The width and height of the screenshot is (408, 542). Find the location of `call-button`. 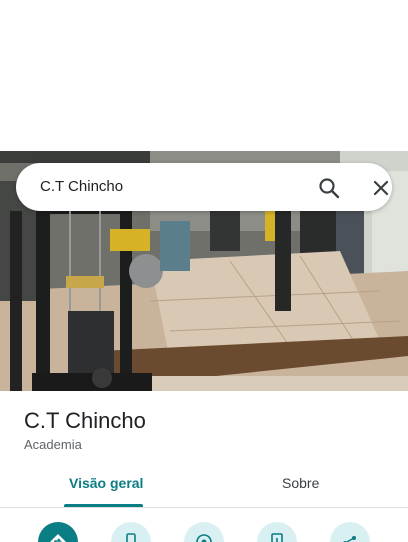

call-button is located at coordinates (131, 532).